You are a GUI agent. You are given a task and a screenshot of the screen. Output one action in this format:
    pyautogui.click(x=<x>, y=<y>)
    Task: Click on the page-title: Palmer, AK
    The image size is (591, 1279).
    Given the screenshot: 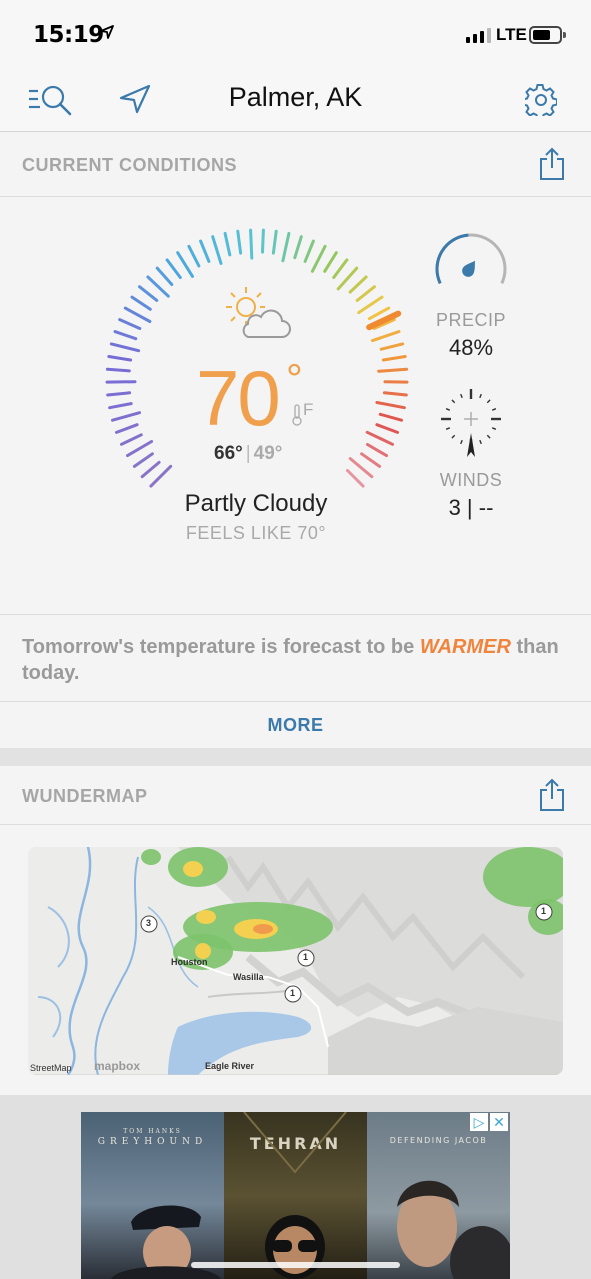 What is the action you would take?
    pyautogui.click(x=295, y=97)
    